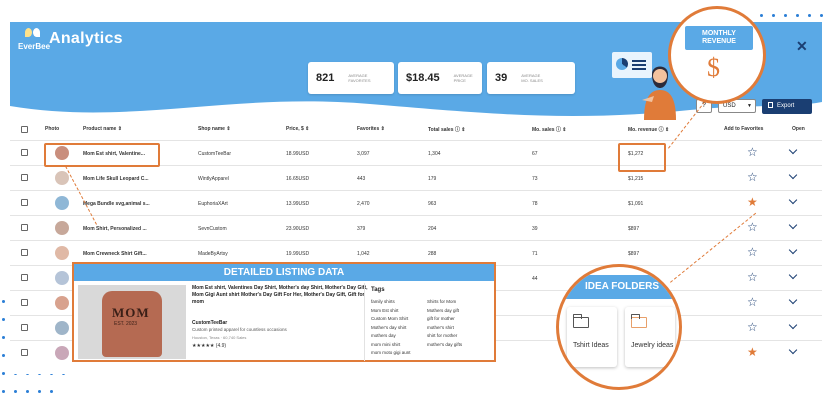  What do you see at coordinates (131, 312) in the screenshot?
I see `shirt-print-text: MOM` at bounding box center [131, 312].